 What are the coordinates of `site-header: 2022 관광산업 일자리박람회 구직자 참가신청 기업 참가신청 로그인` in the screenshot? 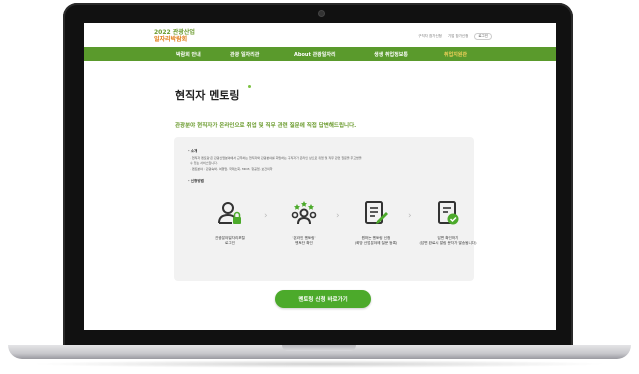 It's located at (320, 35).